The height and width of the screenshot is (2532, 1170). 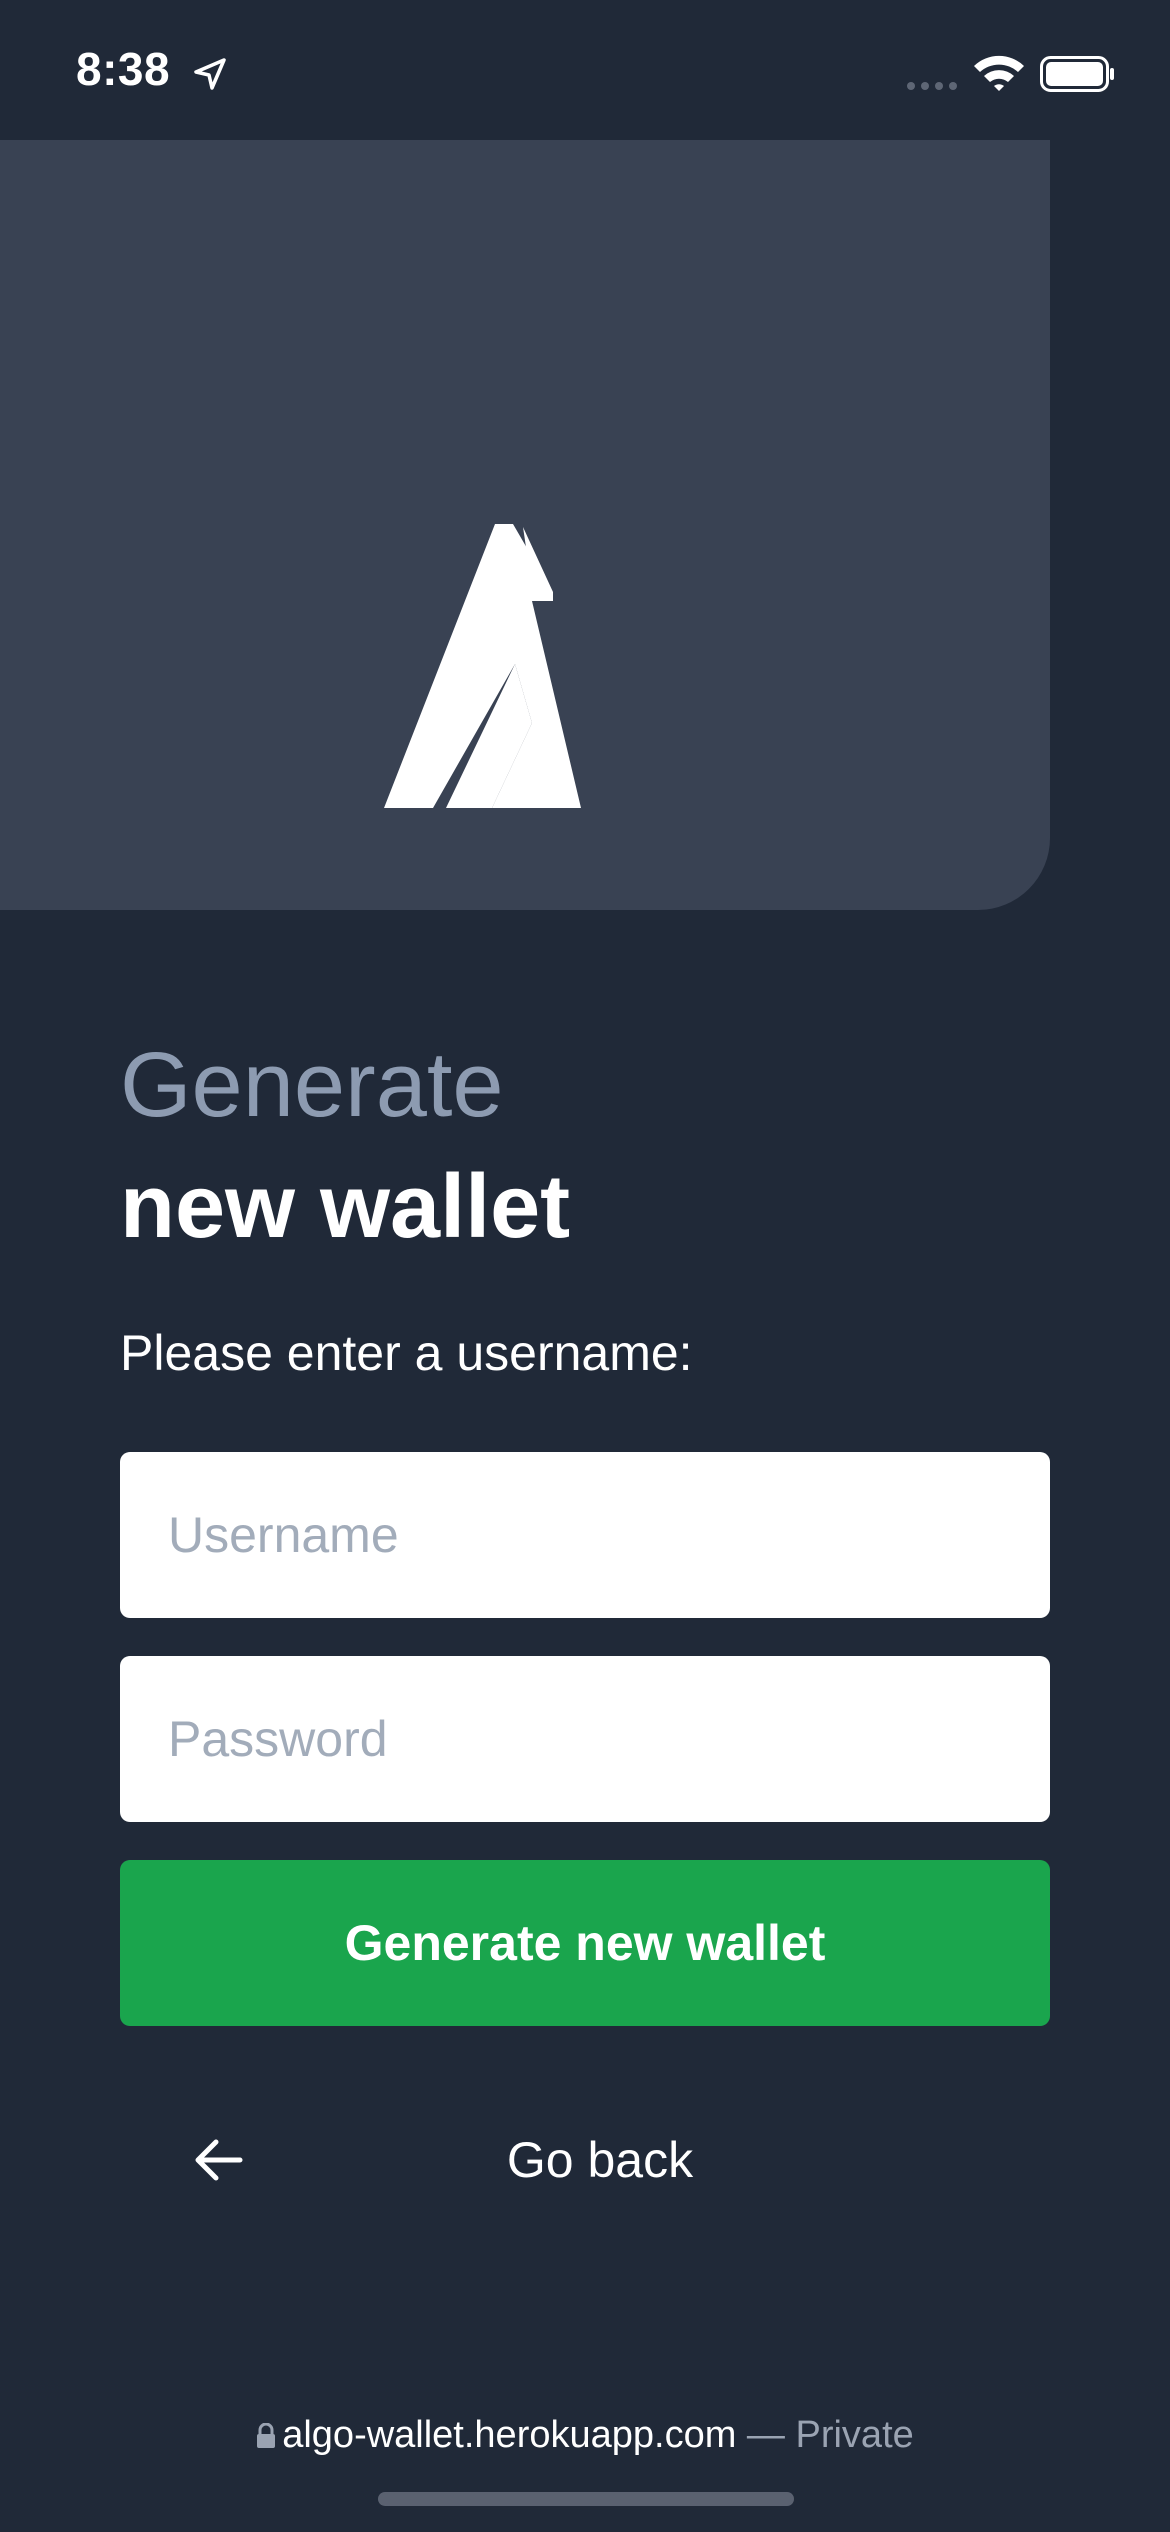 I want to click on location-arrow-icon, so click(x=210, y=74).